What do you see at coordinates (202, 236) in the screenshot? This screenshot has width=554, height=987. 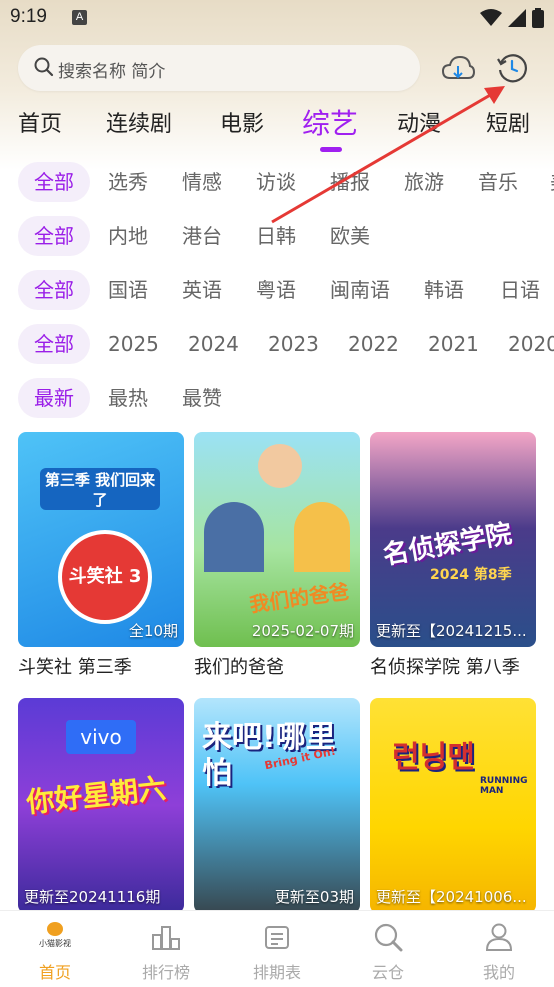 I see `filter-chip: 港台` at bounding box center [202, 236].